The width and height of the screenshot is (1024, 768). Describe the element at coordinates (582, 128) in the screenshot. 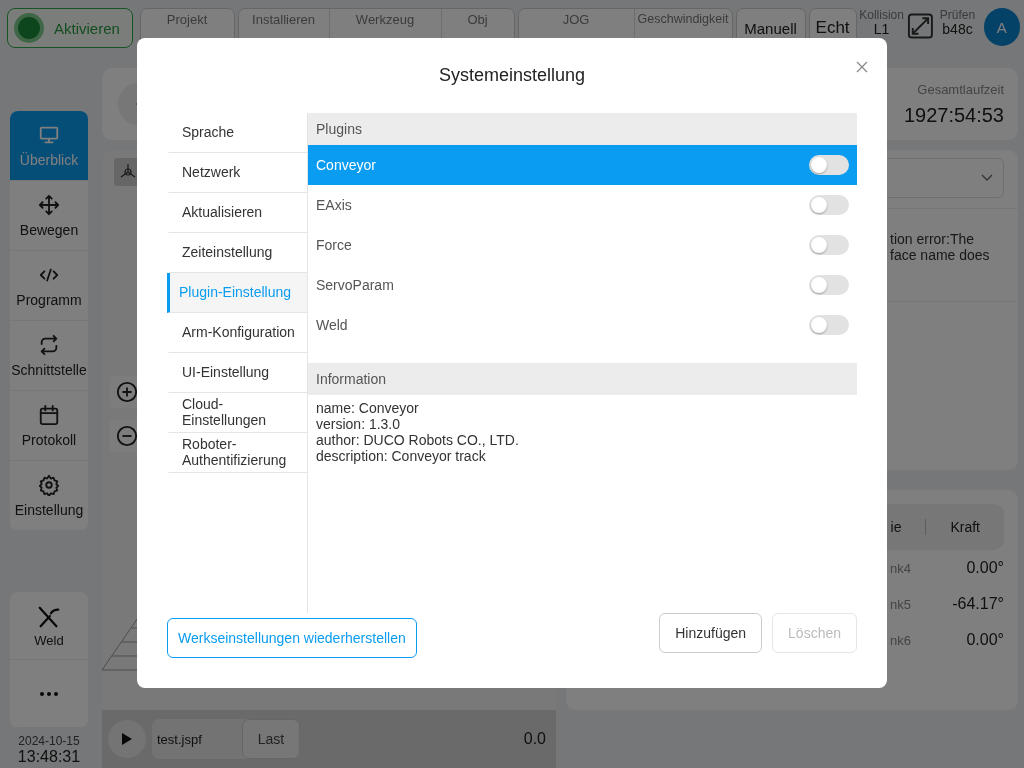

I see `section-header: Plugins` at that location.